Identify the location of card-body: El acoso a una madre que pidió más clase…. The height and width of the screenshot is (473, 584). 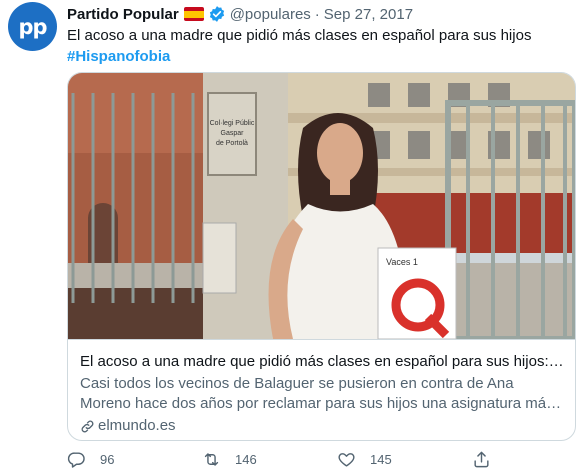
(323, 394).